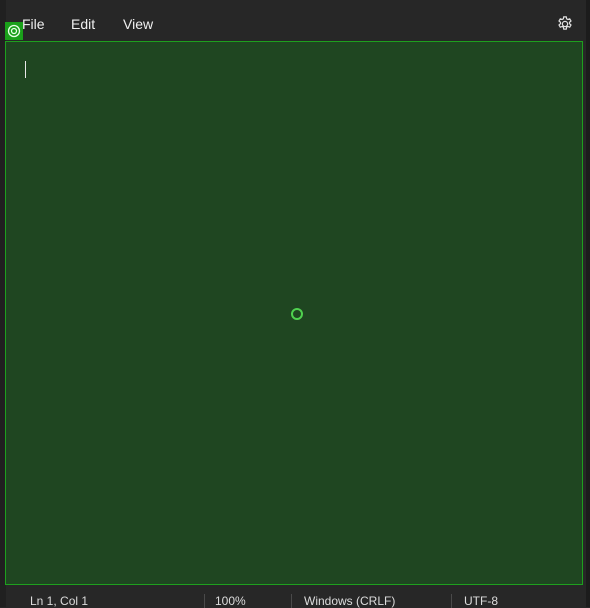  What do you see at coordinates (588, 303) in the screenshot?
I see `background-window-edge-right` at bounding box center [588, 303].